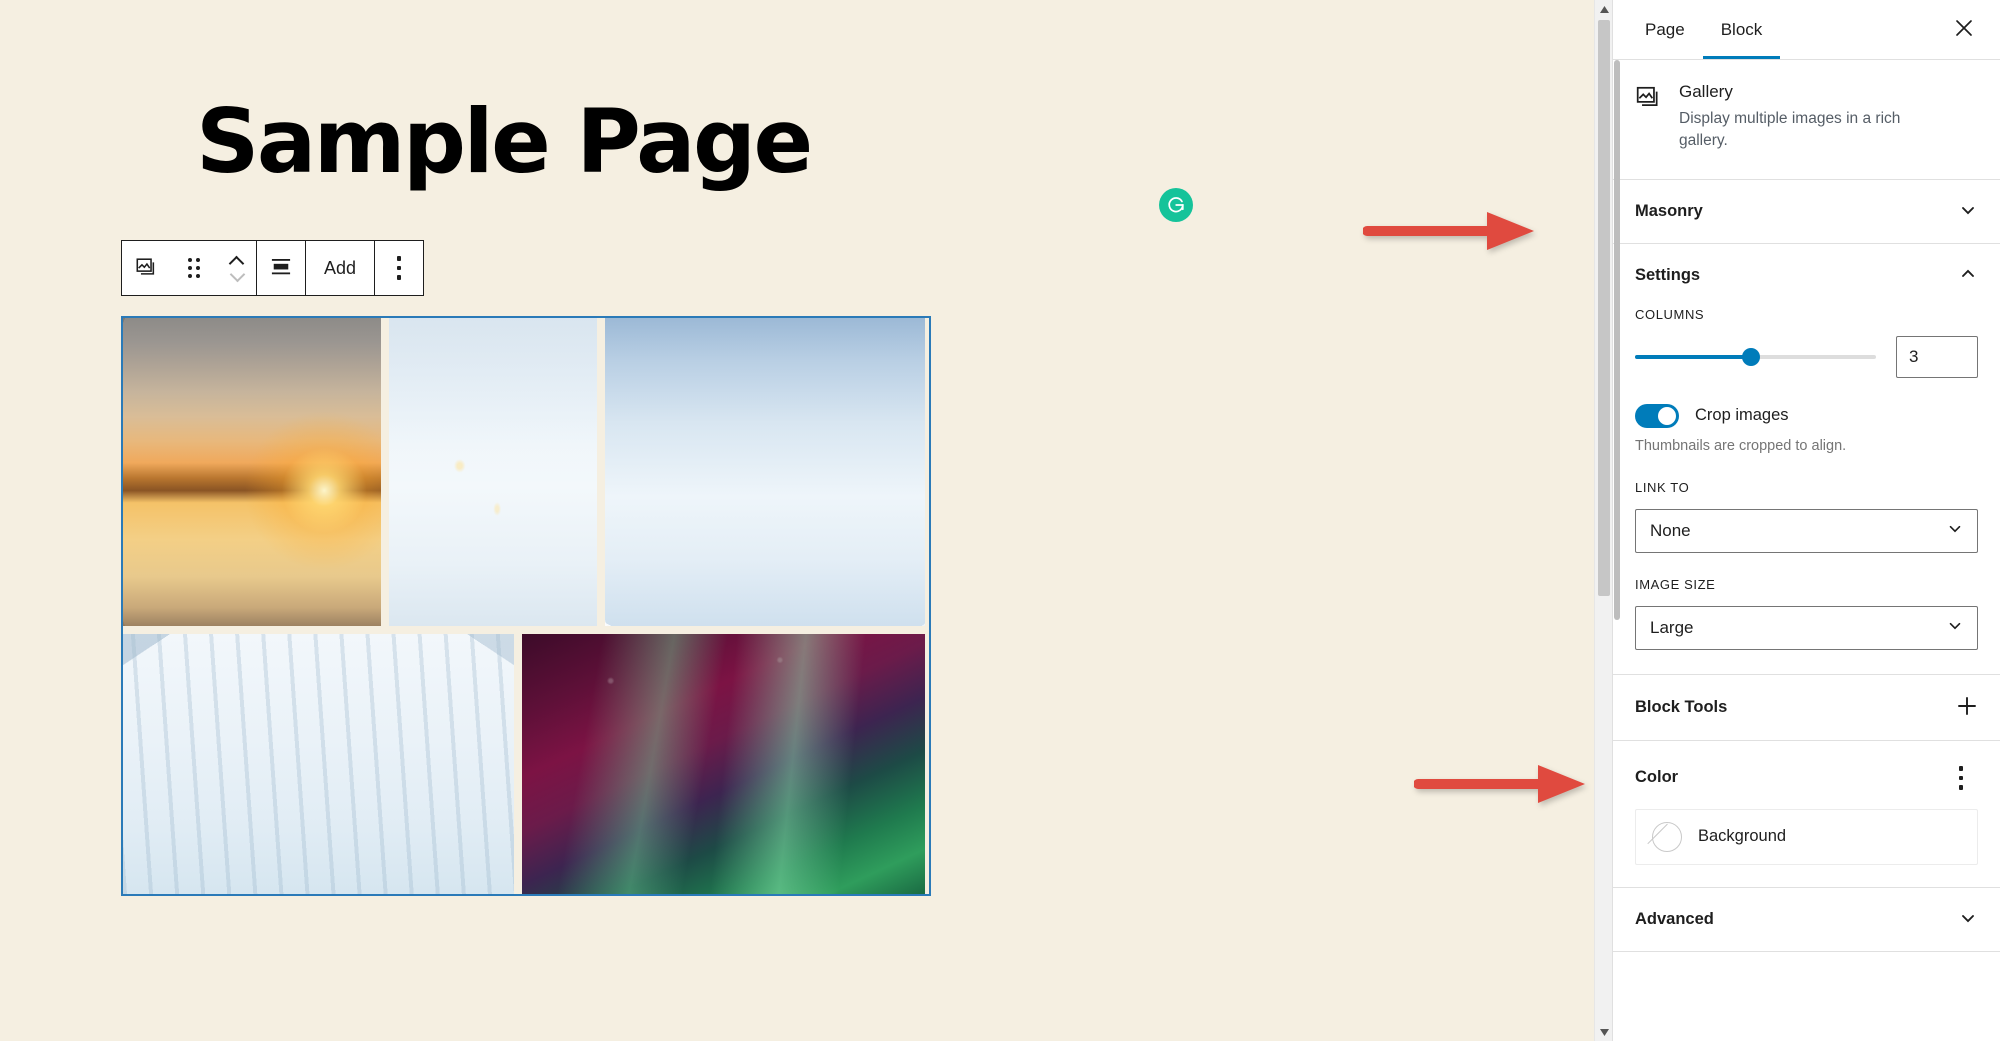 Image resolution: width=2000 pixels, height=1041 pixels. What do you see at coordinates (1176, 205) in the screenshot?
I see `grammarly-icon` at bounding box center [1176, 205].